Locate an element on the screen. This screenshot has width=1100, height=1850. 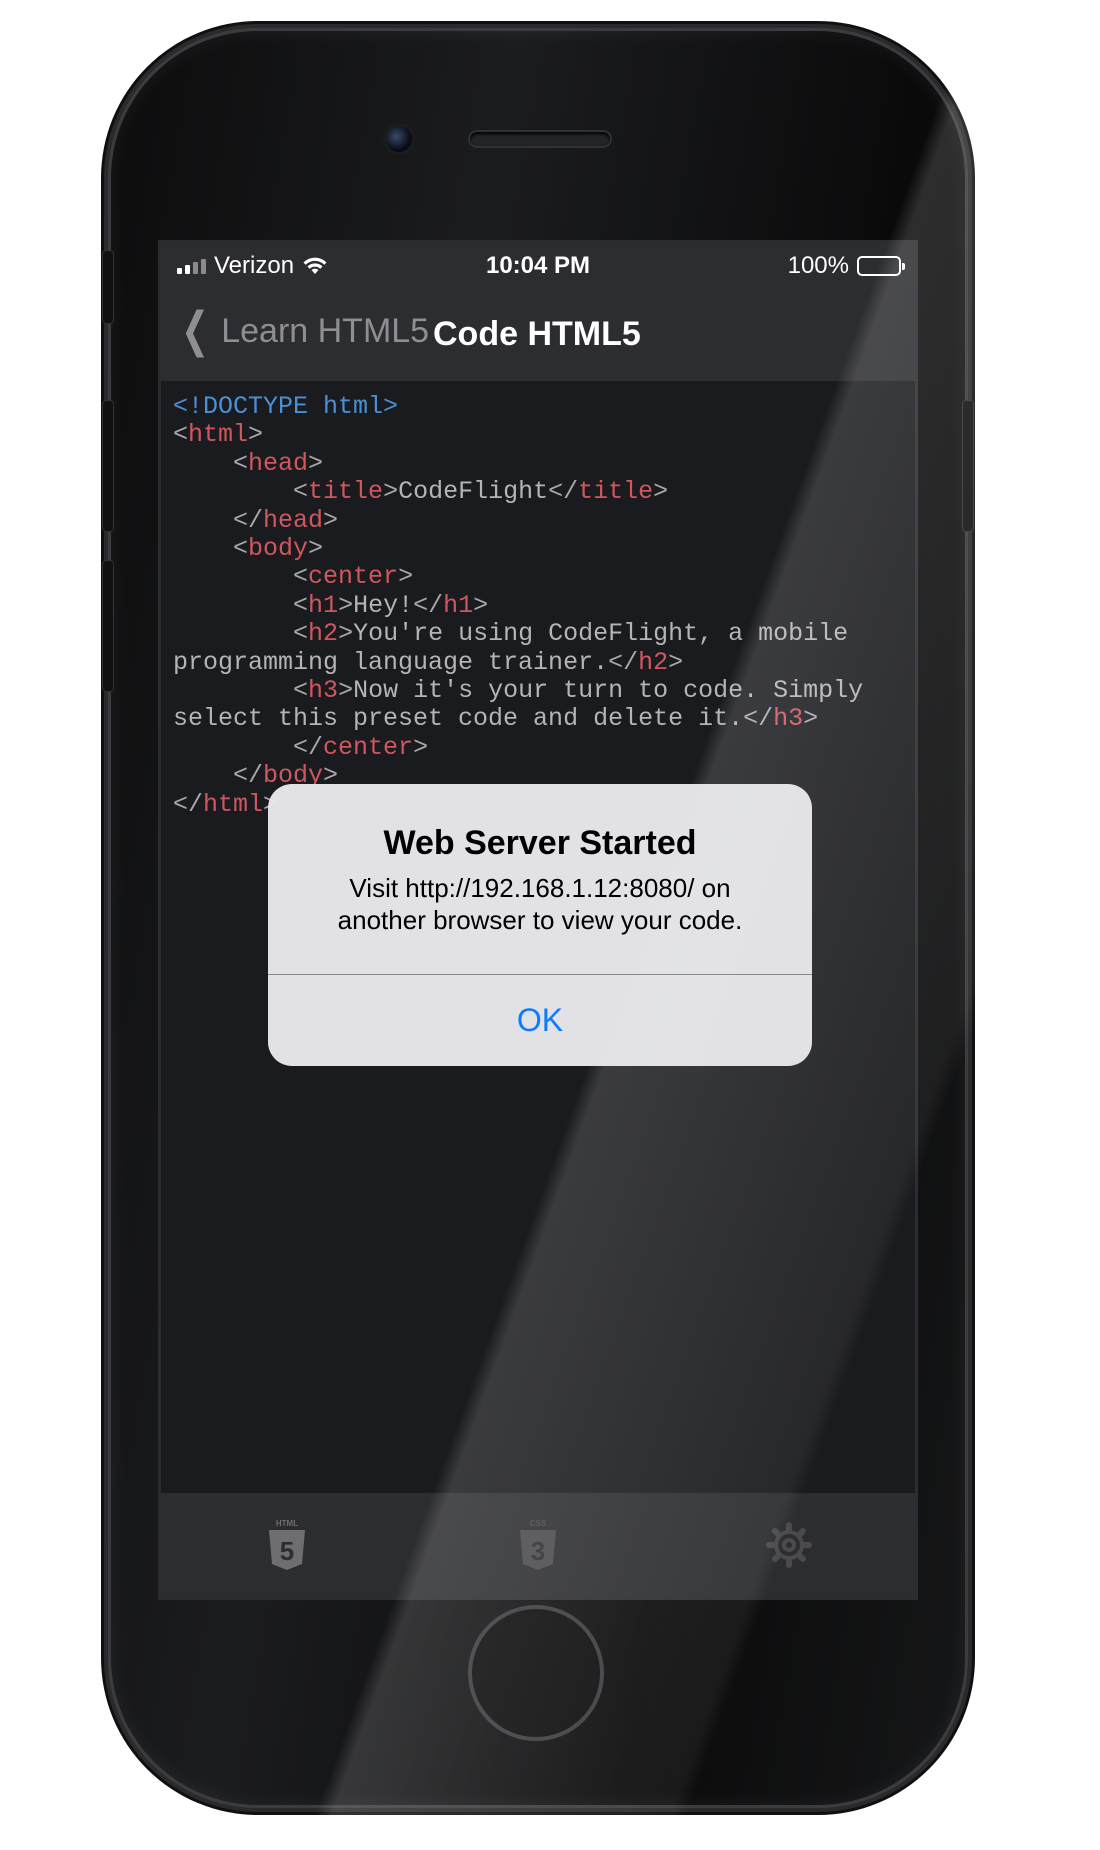
home-button is located at coordinates (536, 1673).